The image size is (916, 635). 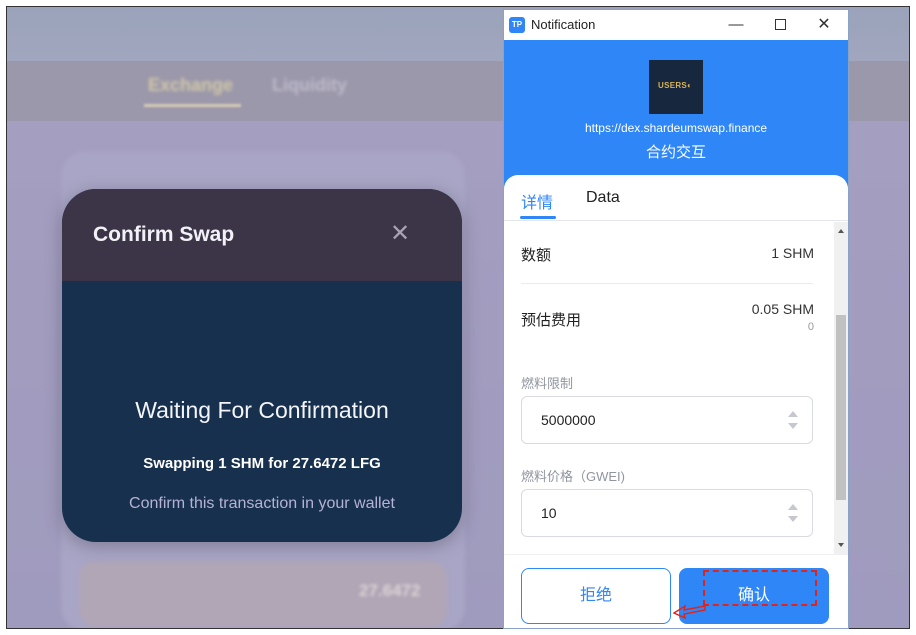 I want to click on tokenpocket-icon: TP, so click(x=517, y=25).